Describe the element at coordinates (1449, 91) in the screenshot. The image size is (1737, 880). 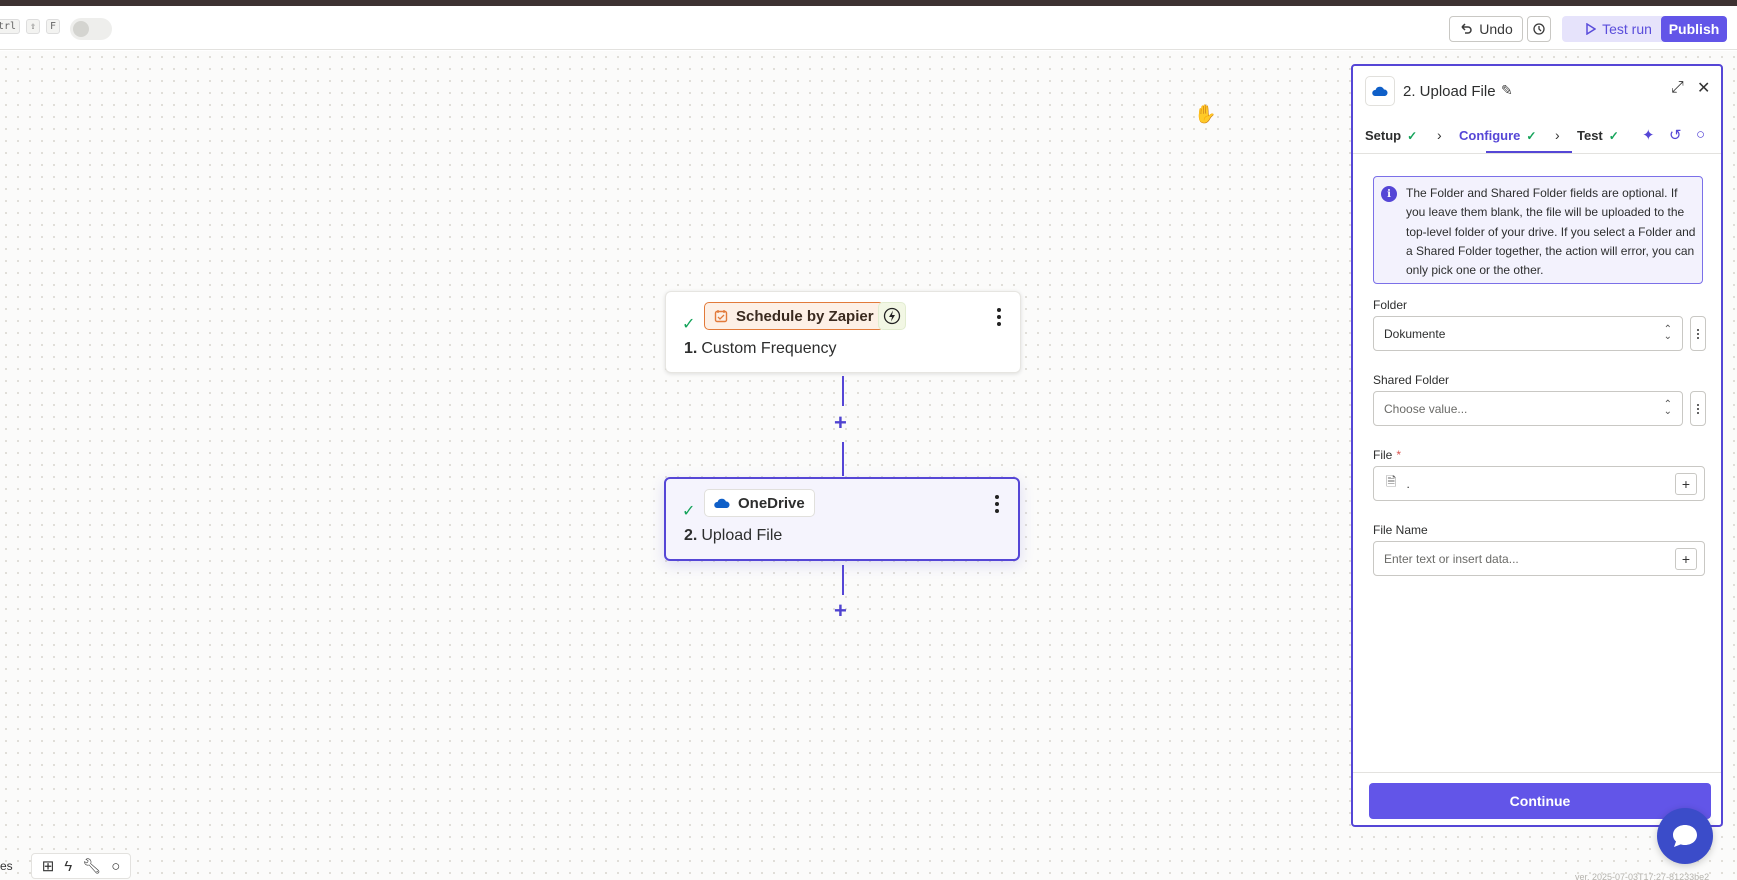
I see `panel-title: 2. Upload File` at that location.